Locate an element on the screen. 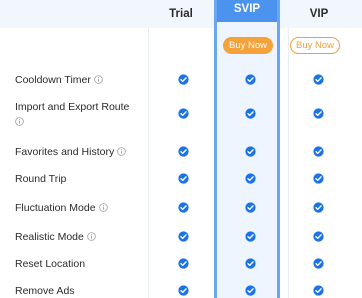 This screenshot has width=362, height=298. feature-label-remove-ads: Remove Ads is located at coordinates (45, 291).